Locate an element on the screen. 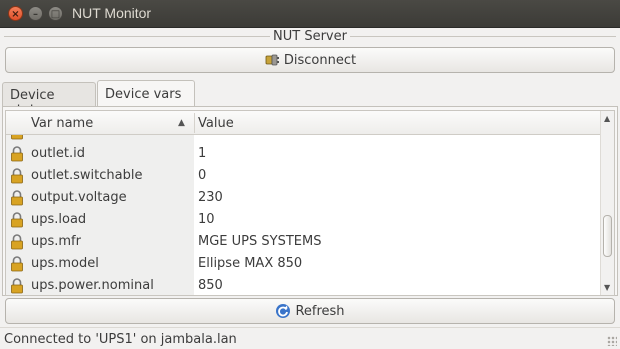 This screenshot has width=620, height=349. var-value: 0 is located at coordinates (202, 175).